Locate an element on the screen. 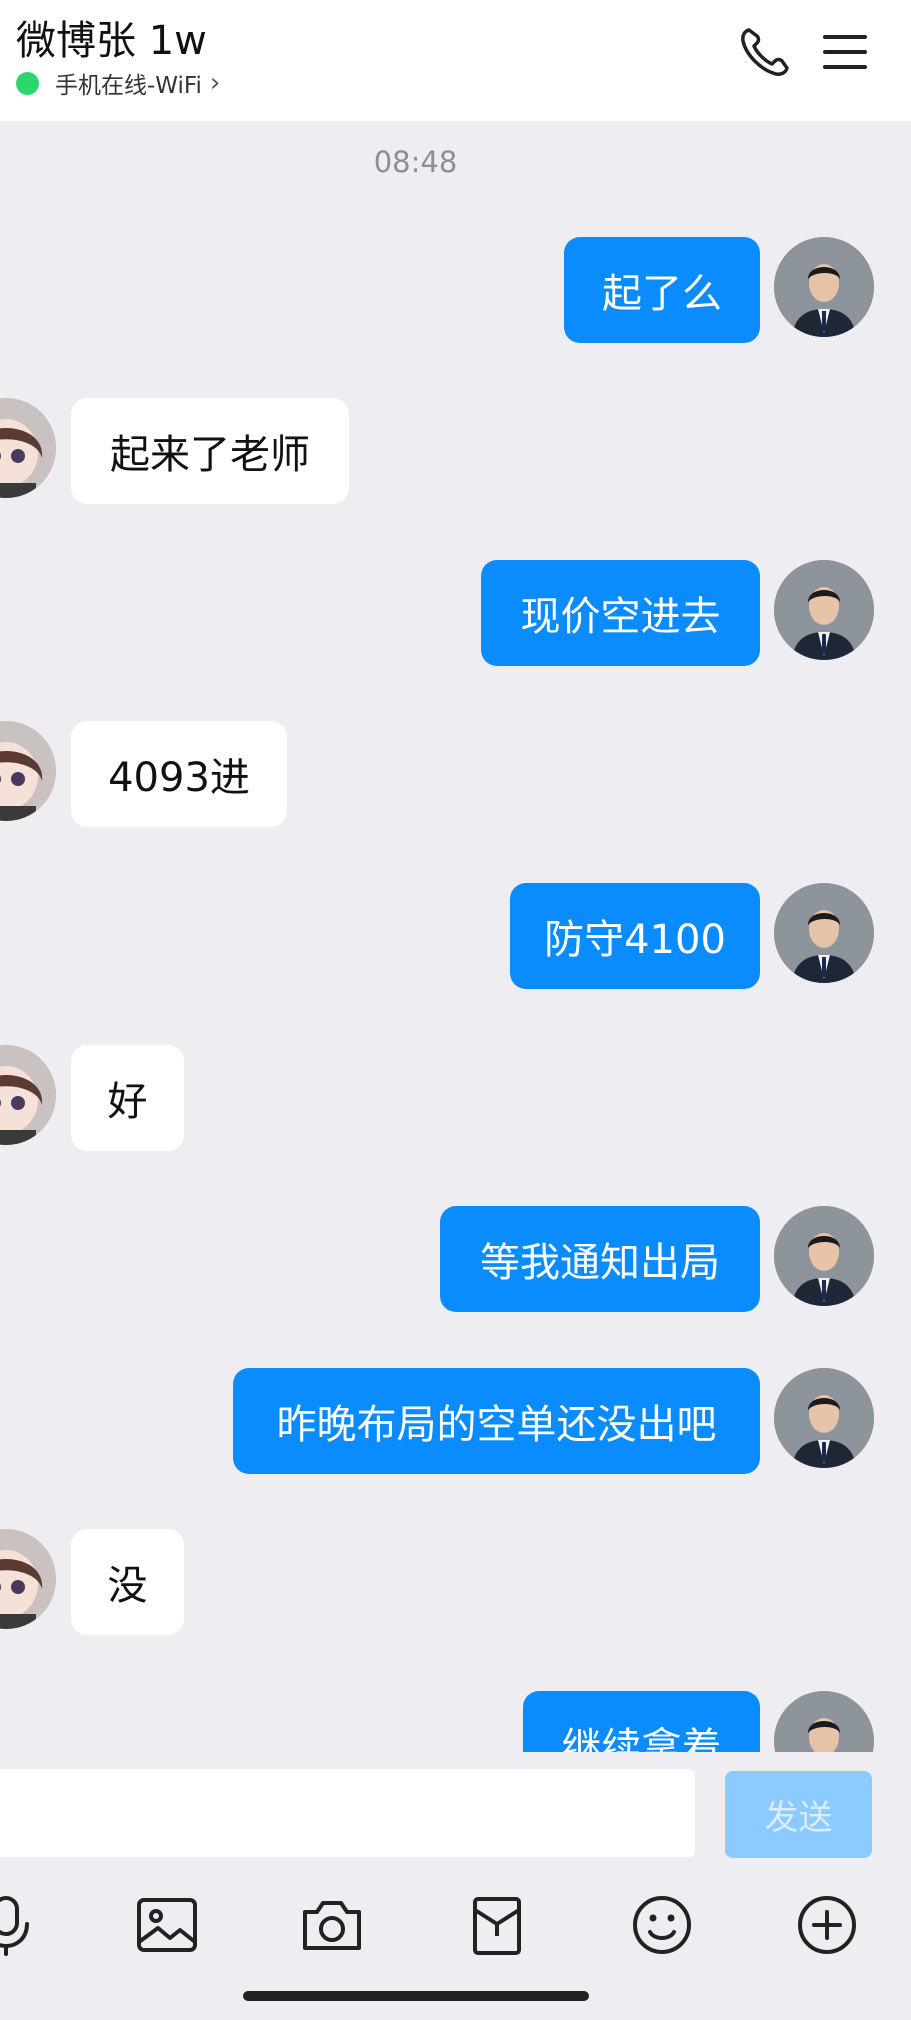 The width and height of the screenshot is (911, 2020). red-packet-icon is located at coordinates (497, 1925).